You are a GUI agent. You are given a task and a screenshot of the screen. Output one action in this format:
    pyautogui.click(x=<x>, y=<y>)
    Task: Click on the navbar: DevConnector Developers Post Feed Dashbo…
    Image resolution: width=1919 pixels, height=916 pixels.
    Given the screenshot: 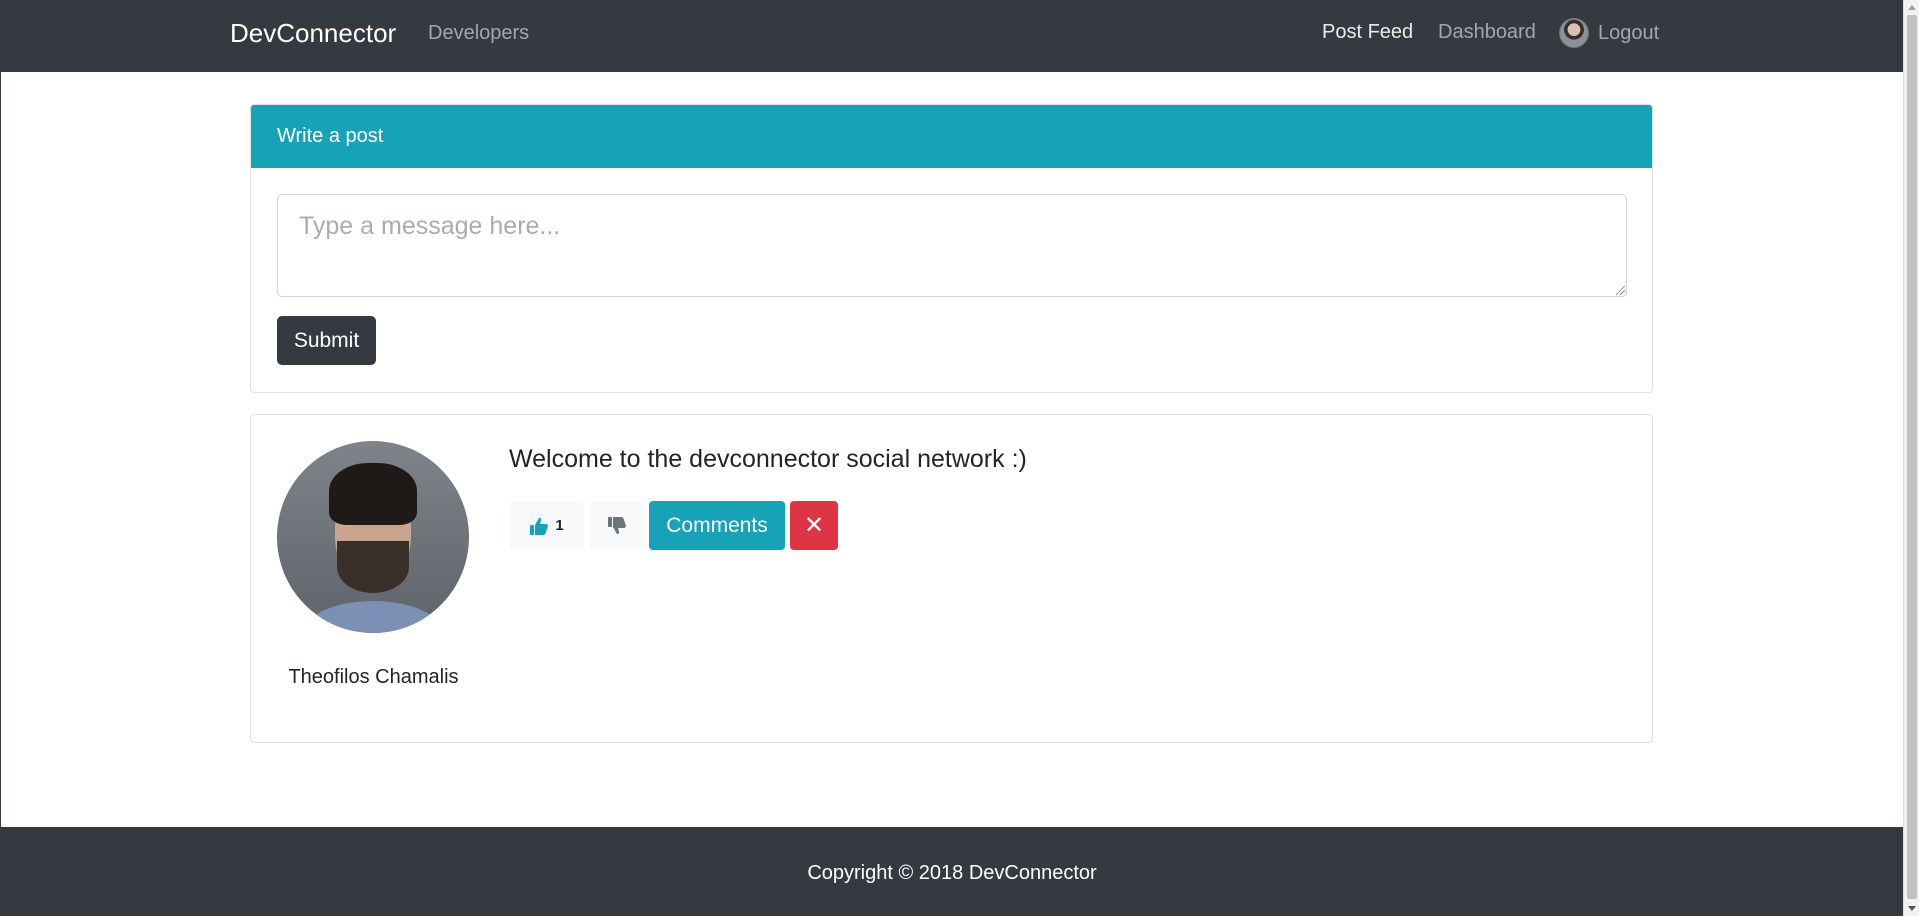 What is the action you would take?
    pyautogui.click(x=952, y=36)
    